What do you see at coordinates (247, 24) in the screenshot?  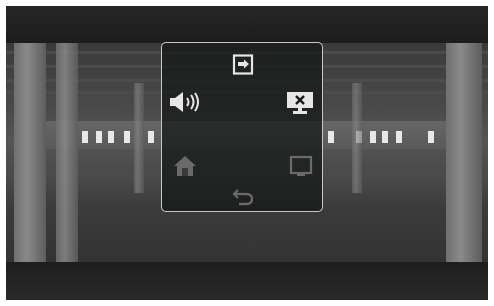 I see `letterbox-top` at bounding box center [247, 24].